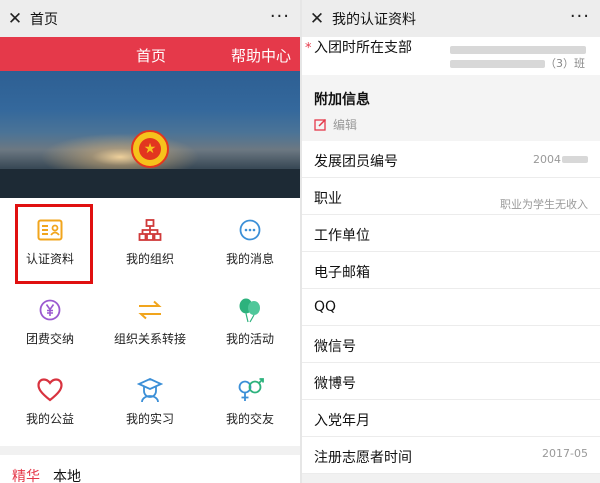 Image resolution: width=600 pixels, height=483 pixels. I want to click on graduate-icon, so click(150, 390).